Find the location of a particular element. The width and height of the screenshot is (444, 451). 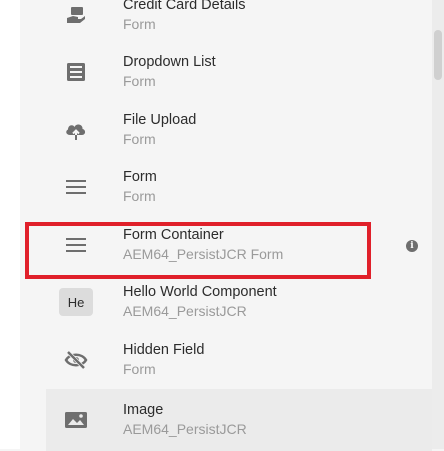

component-title: Hello World Component is located at coordinates (200, 292).